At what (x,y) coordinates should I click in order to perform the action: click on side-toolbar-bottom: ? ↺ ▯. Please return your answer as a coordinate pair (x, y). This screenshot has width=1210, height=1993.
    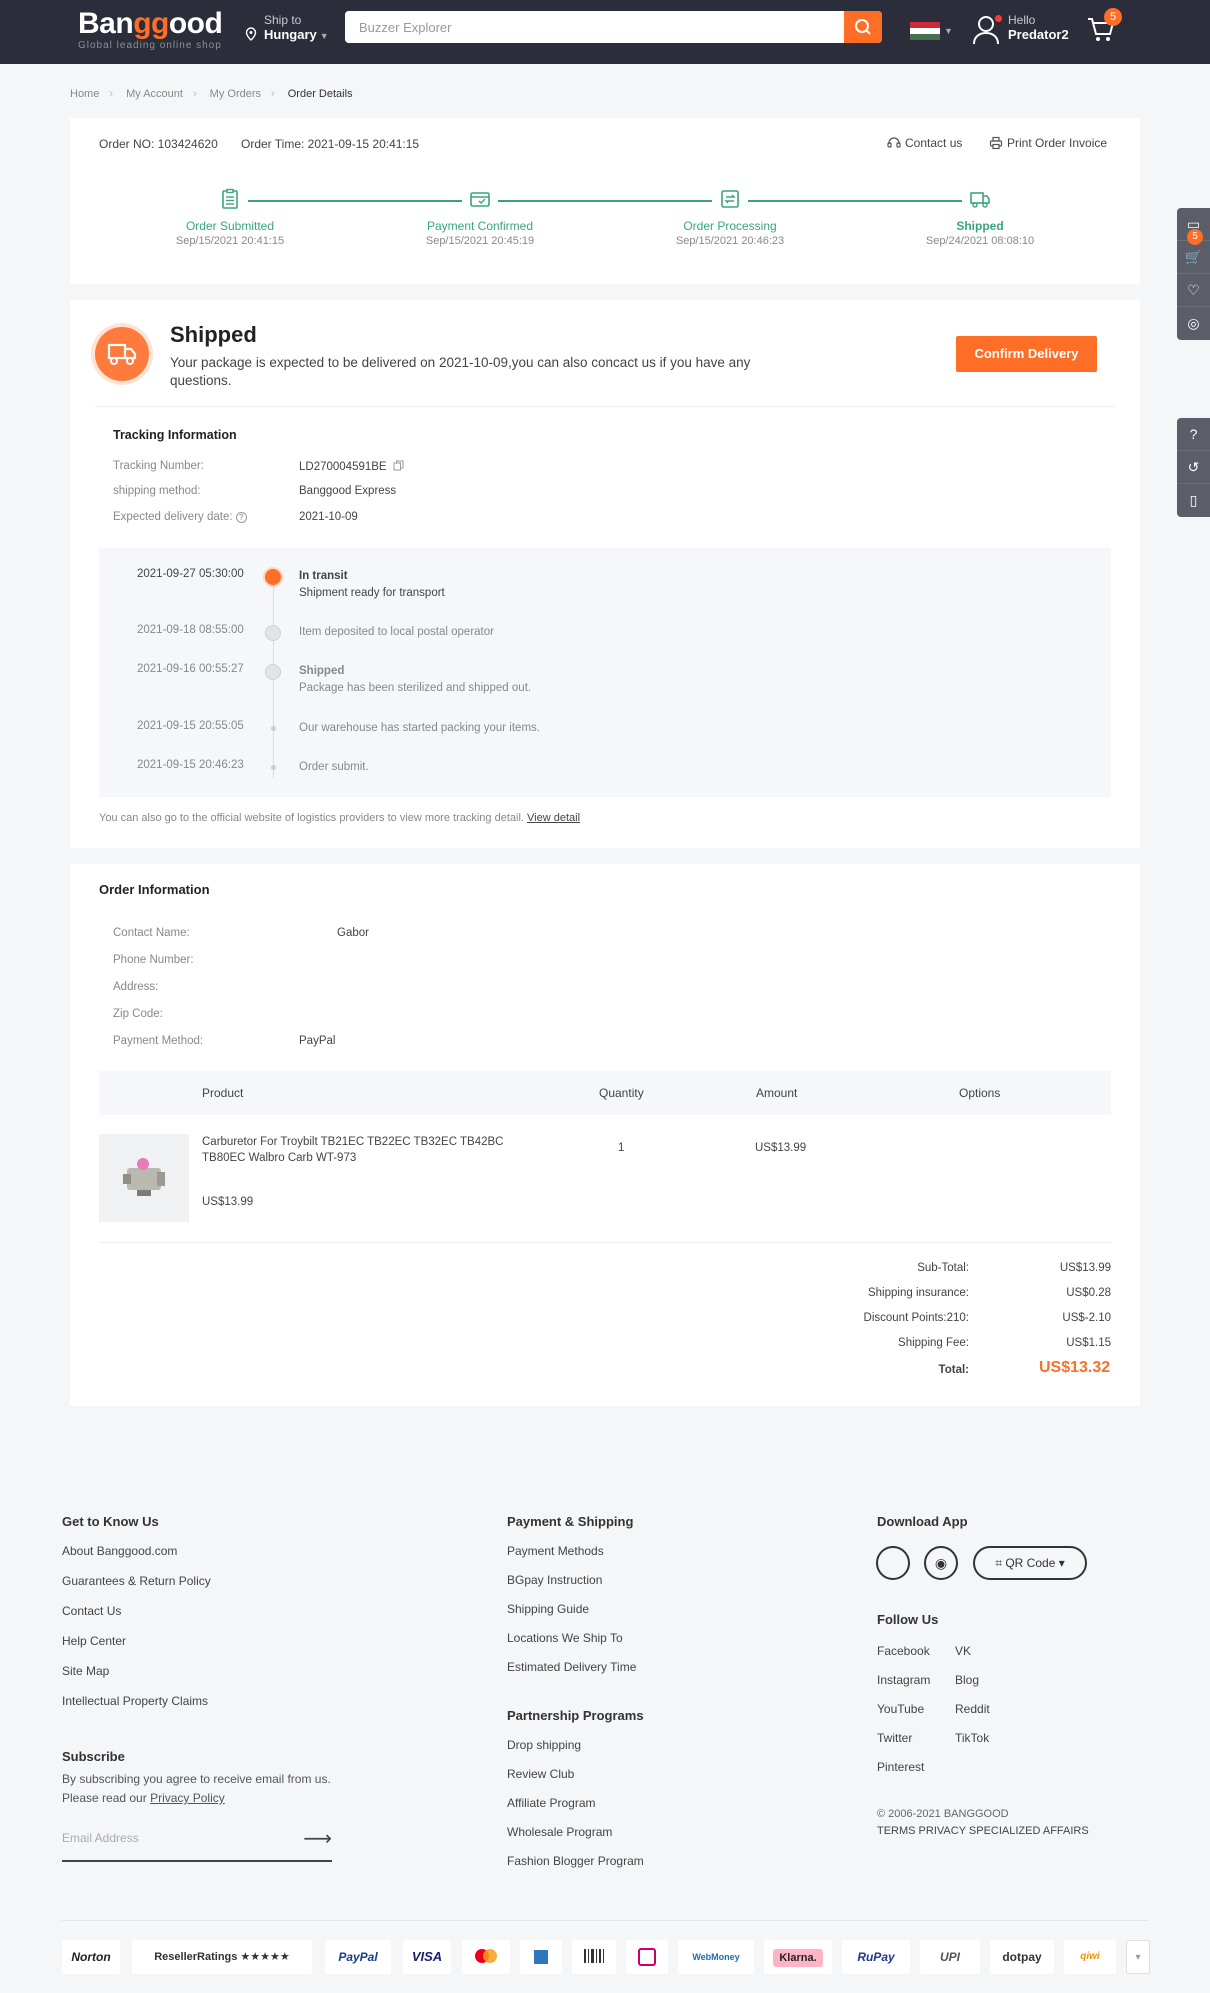
    Looking at the image, I should click on (1193, 467).